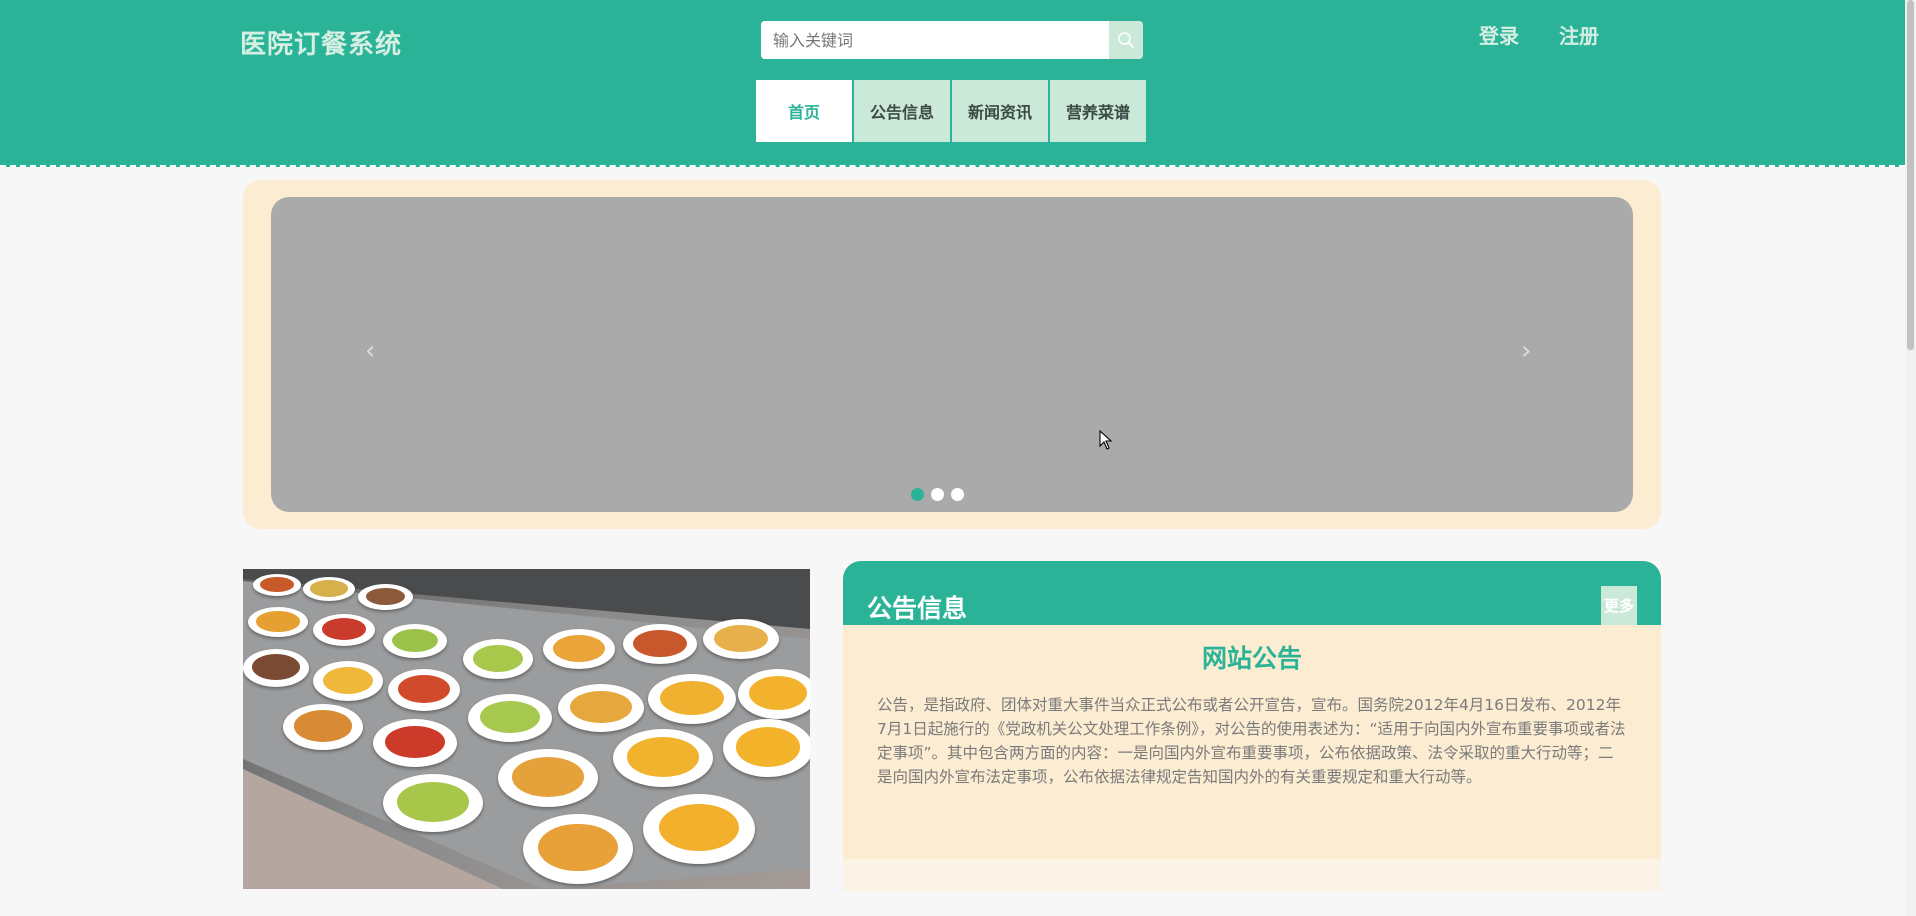 The image size is (1916, 916). I want to click on carousel-prev-button: ‹, so click(370, 351).